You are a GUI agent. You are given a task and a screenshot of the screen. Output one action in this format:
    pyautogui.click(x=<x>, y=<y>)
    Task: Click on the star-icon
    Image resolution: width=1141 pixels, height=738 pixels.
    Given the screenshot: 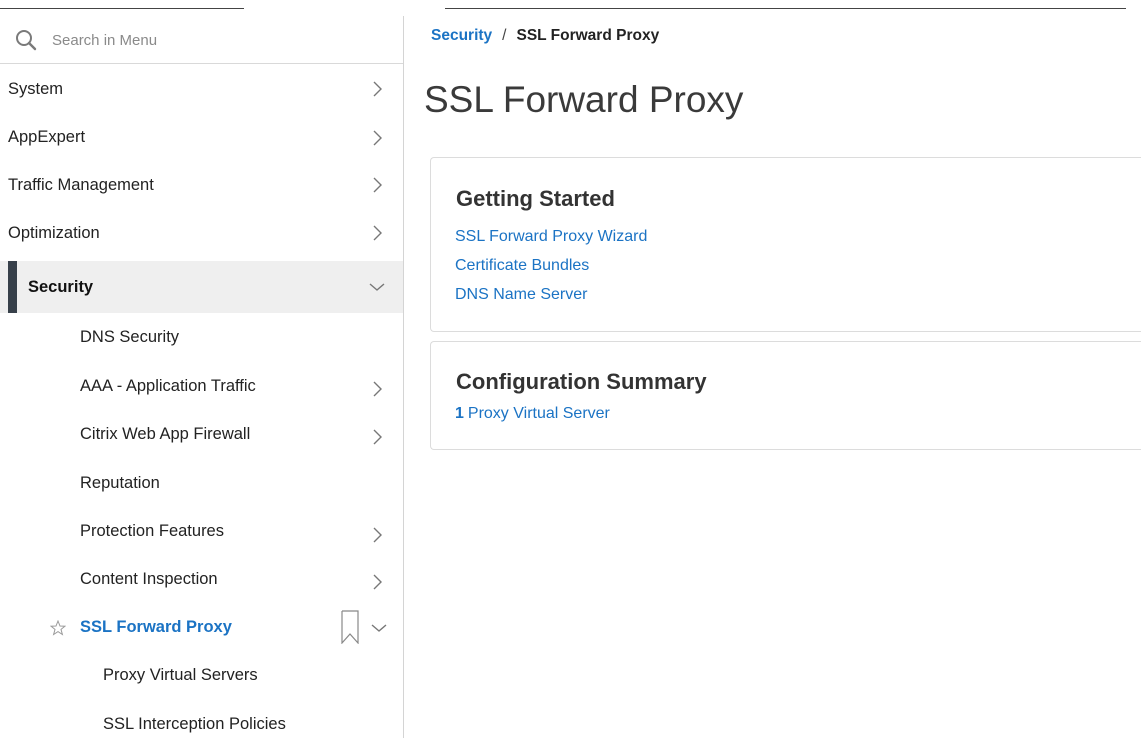 What is the action you would take?
    pyautogui.click(x=58, y=627)
    